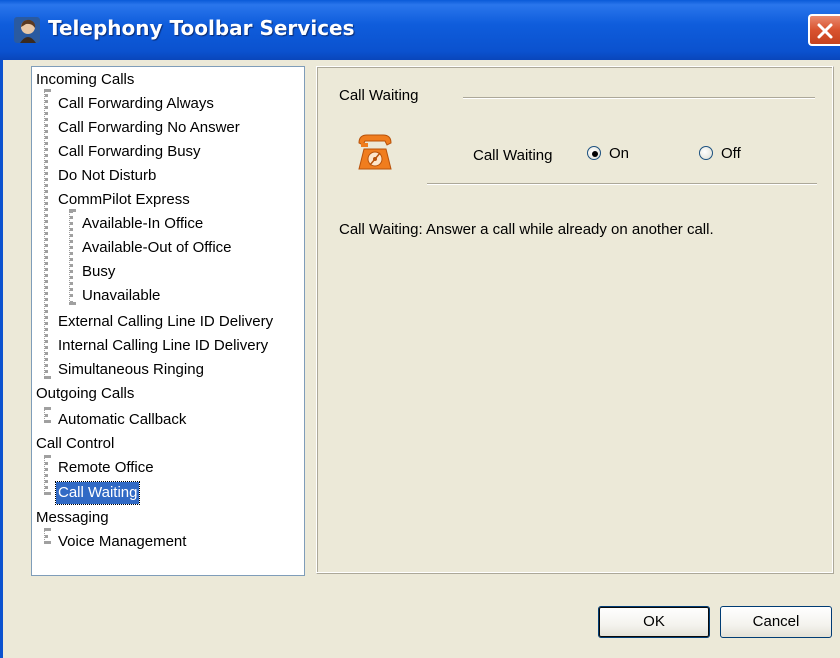 Image resolution: width=840 pixels, height=658 pixels. I want to click on title-bar: Telephony Toolbar Services, so click(420, 30).